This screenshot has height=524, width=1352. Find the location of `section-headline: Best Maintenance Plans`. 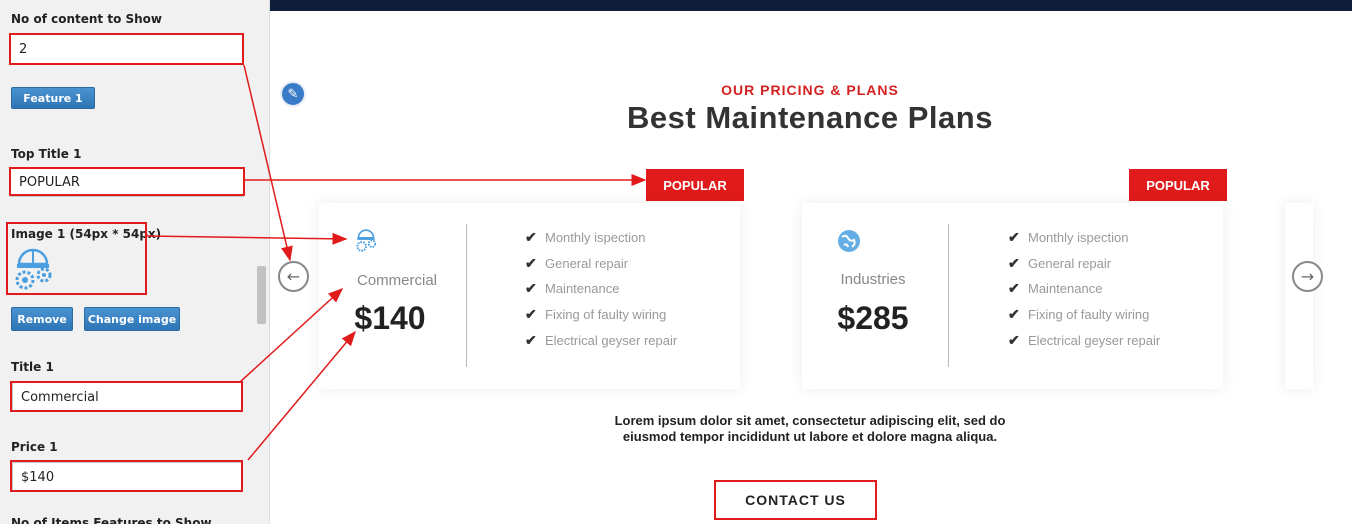

section-headline: Best Maintenance Plans is located at coordinates (810, 117).